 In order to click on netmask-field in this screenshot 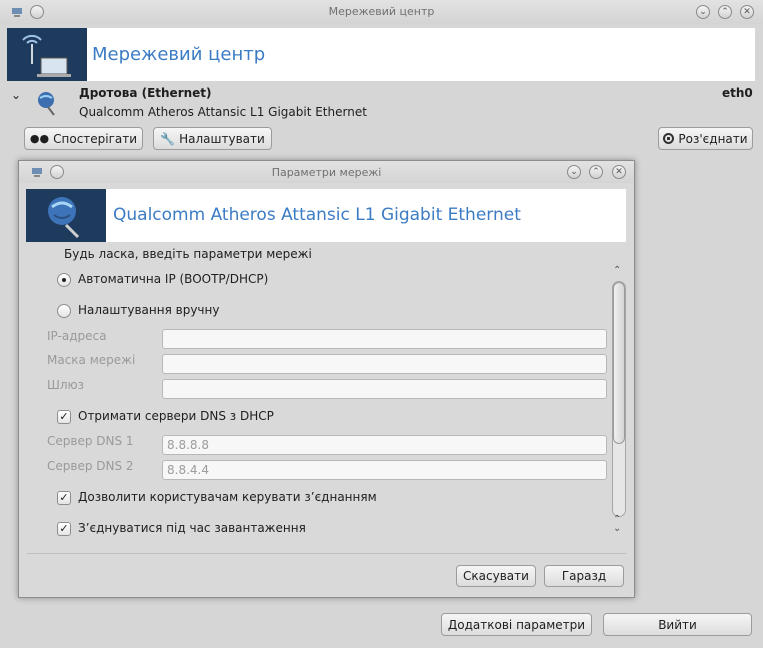, I will do `click(384, 364)`.